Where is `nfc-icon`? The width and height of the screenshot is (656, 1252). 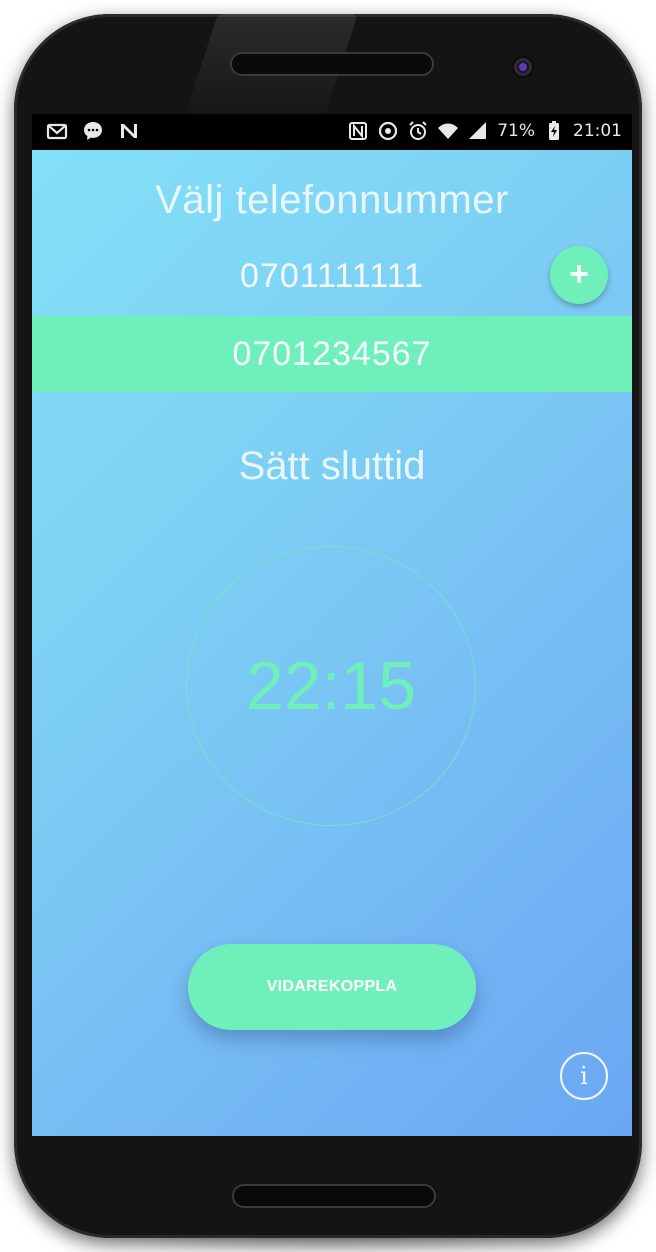
nfc-icon is located at coordinates (358, 131).